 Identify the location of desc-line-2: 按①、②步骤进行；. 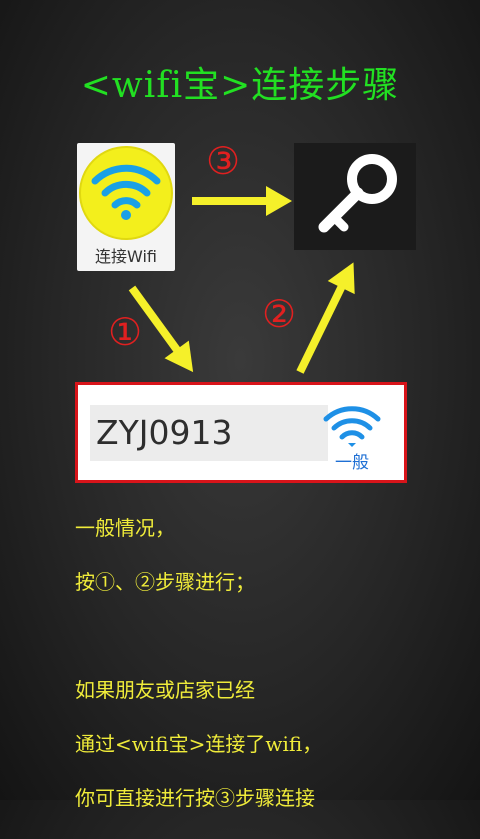
(165, 582).